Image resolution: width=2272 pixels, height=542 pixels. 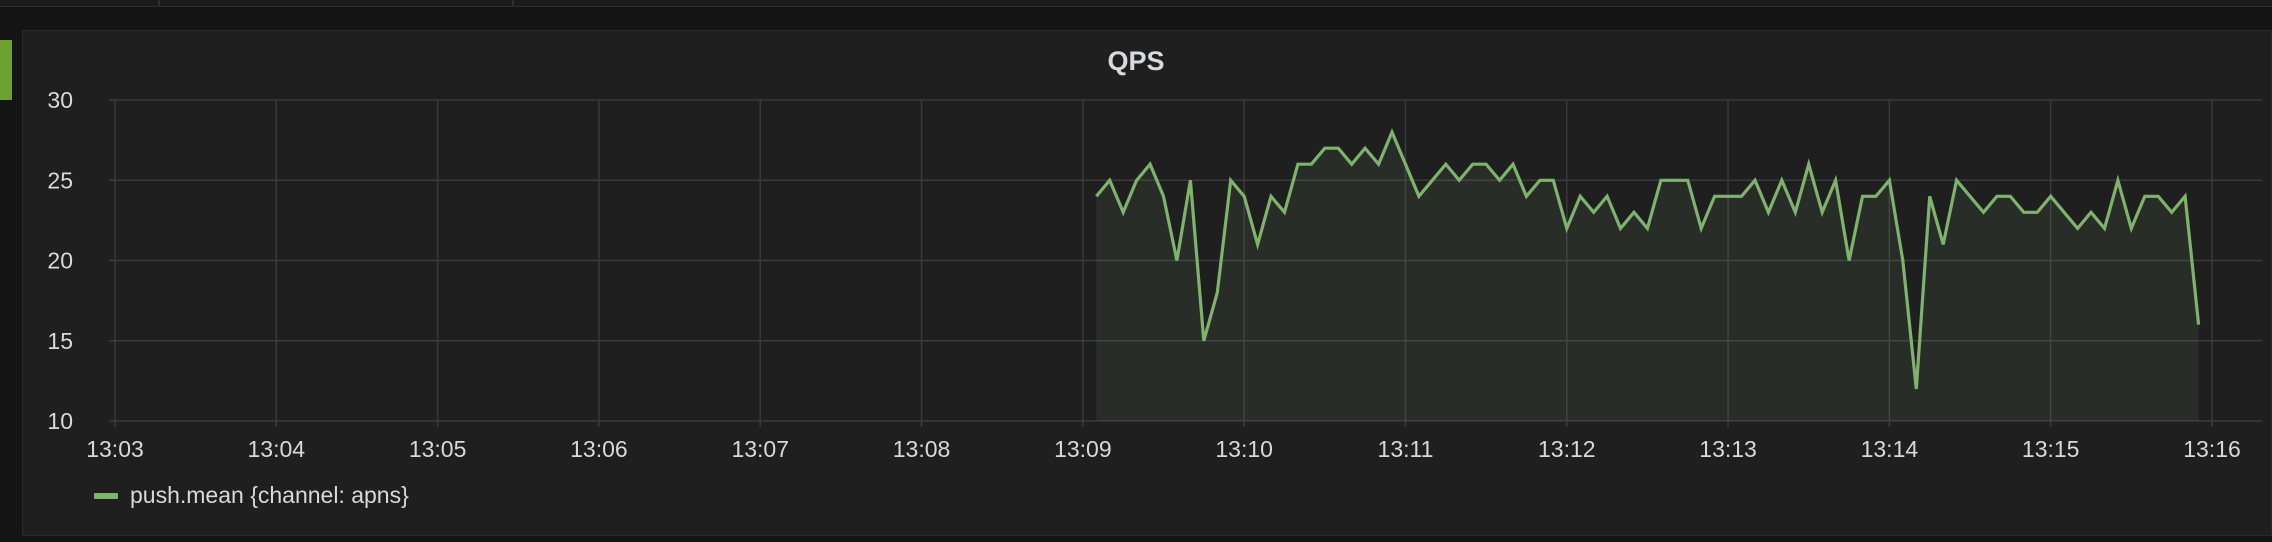 I want to click on x-tick-label: 13:16, so click(x=2212, y=449).